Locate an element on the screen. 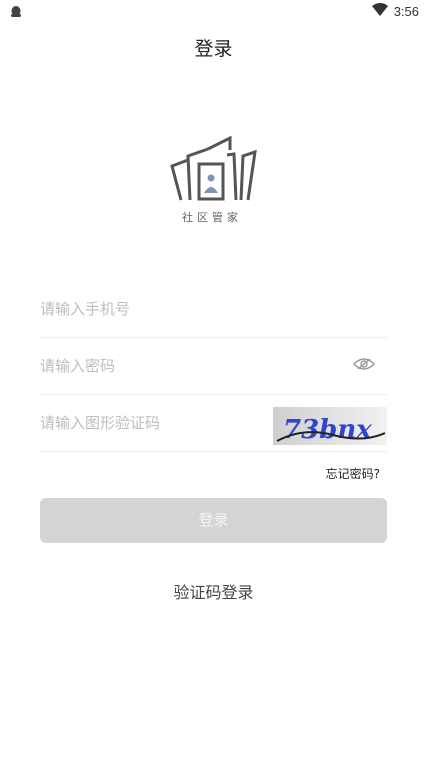 The image size is (427, 759). password-input is located at coordinates (190, 366).